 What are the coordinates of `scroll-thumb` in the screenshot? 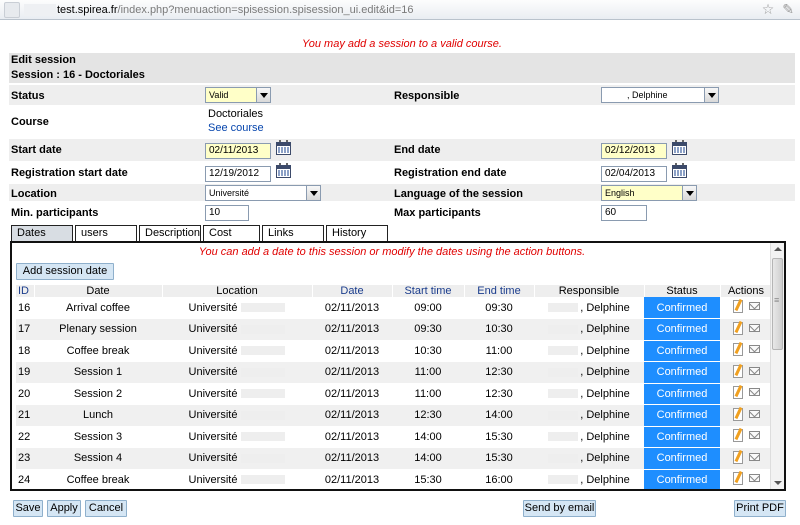 It's located at (777, 304).